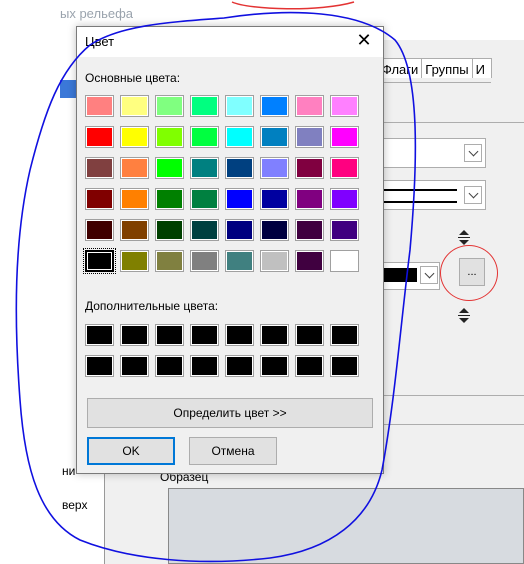 The image size is (524, 564). I want to click on line-style-combobox, so click(433, 195).